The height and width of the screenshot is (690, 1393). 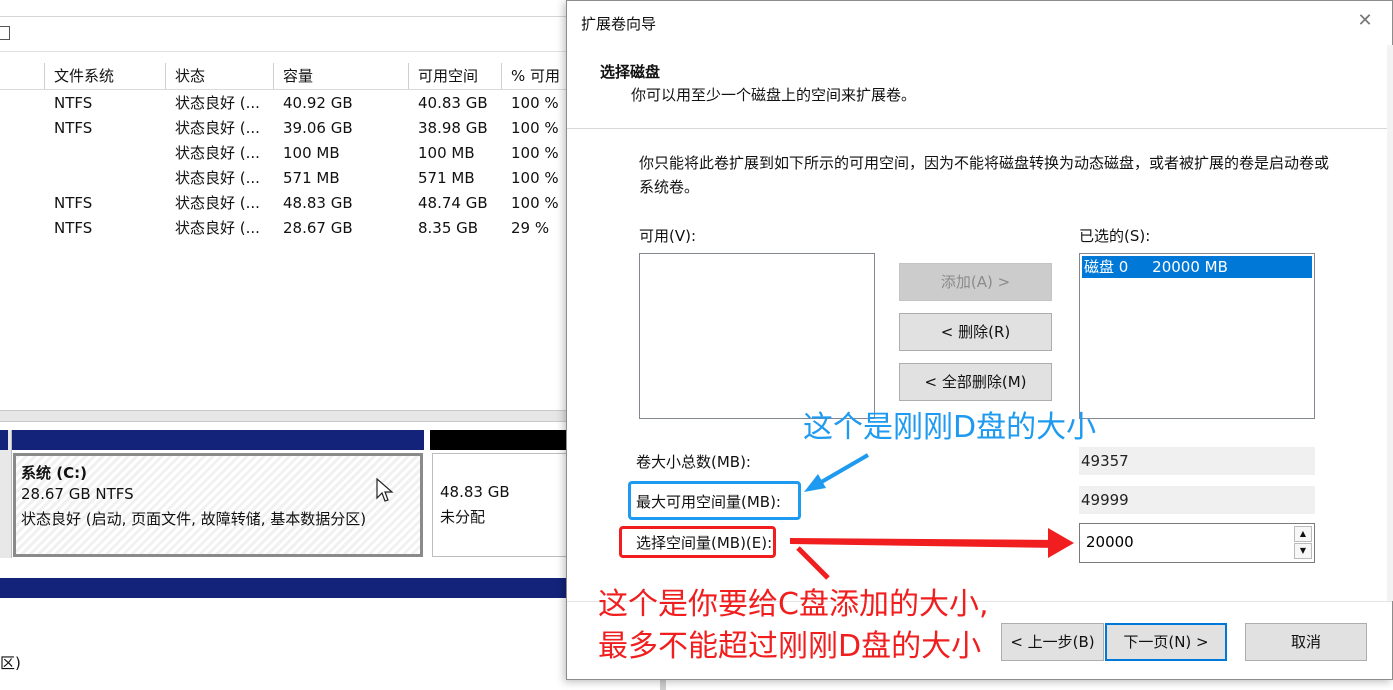 I want to click on column-header-percent-free: % 可用, so click(x=536, y=76).